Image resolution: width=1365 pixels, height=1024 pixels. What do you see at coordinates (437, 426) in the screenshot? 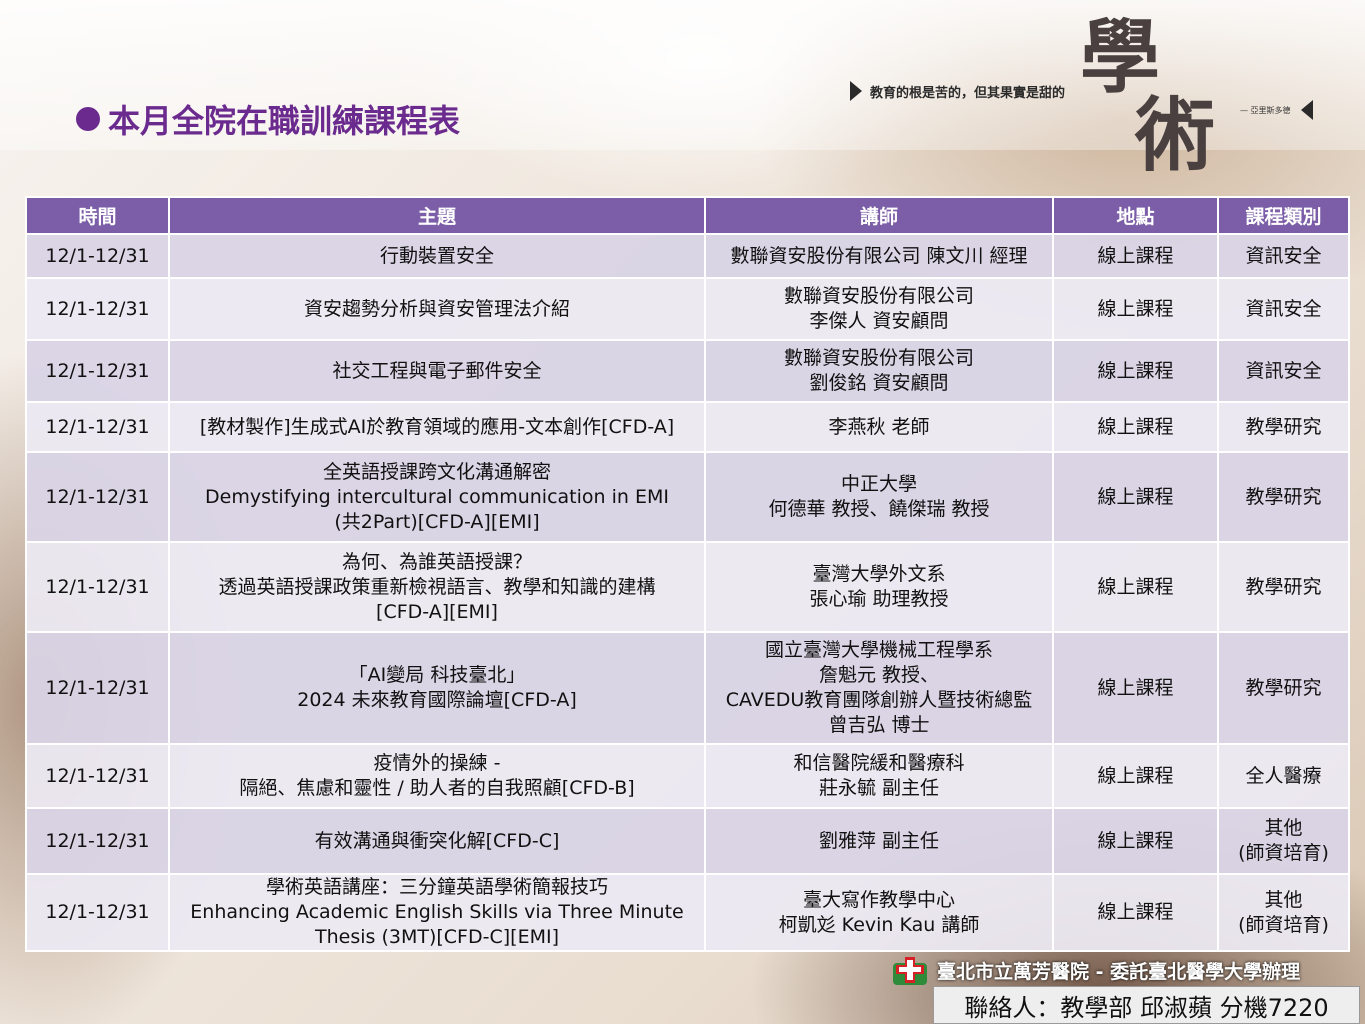
I see `cell-topic-line: [教材製作]生成式AI於教育領域的應用-文本創作[CFD-A]` at bounding box center [437, 426].